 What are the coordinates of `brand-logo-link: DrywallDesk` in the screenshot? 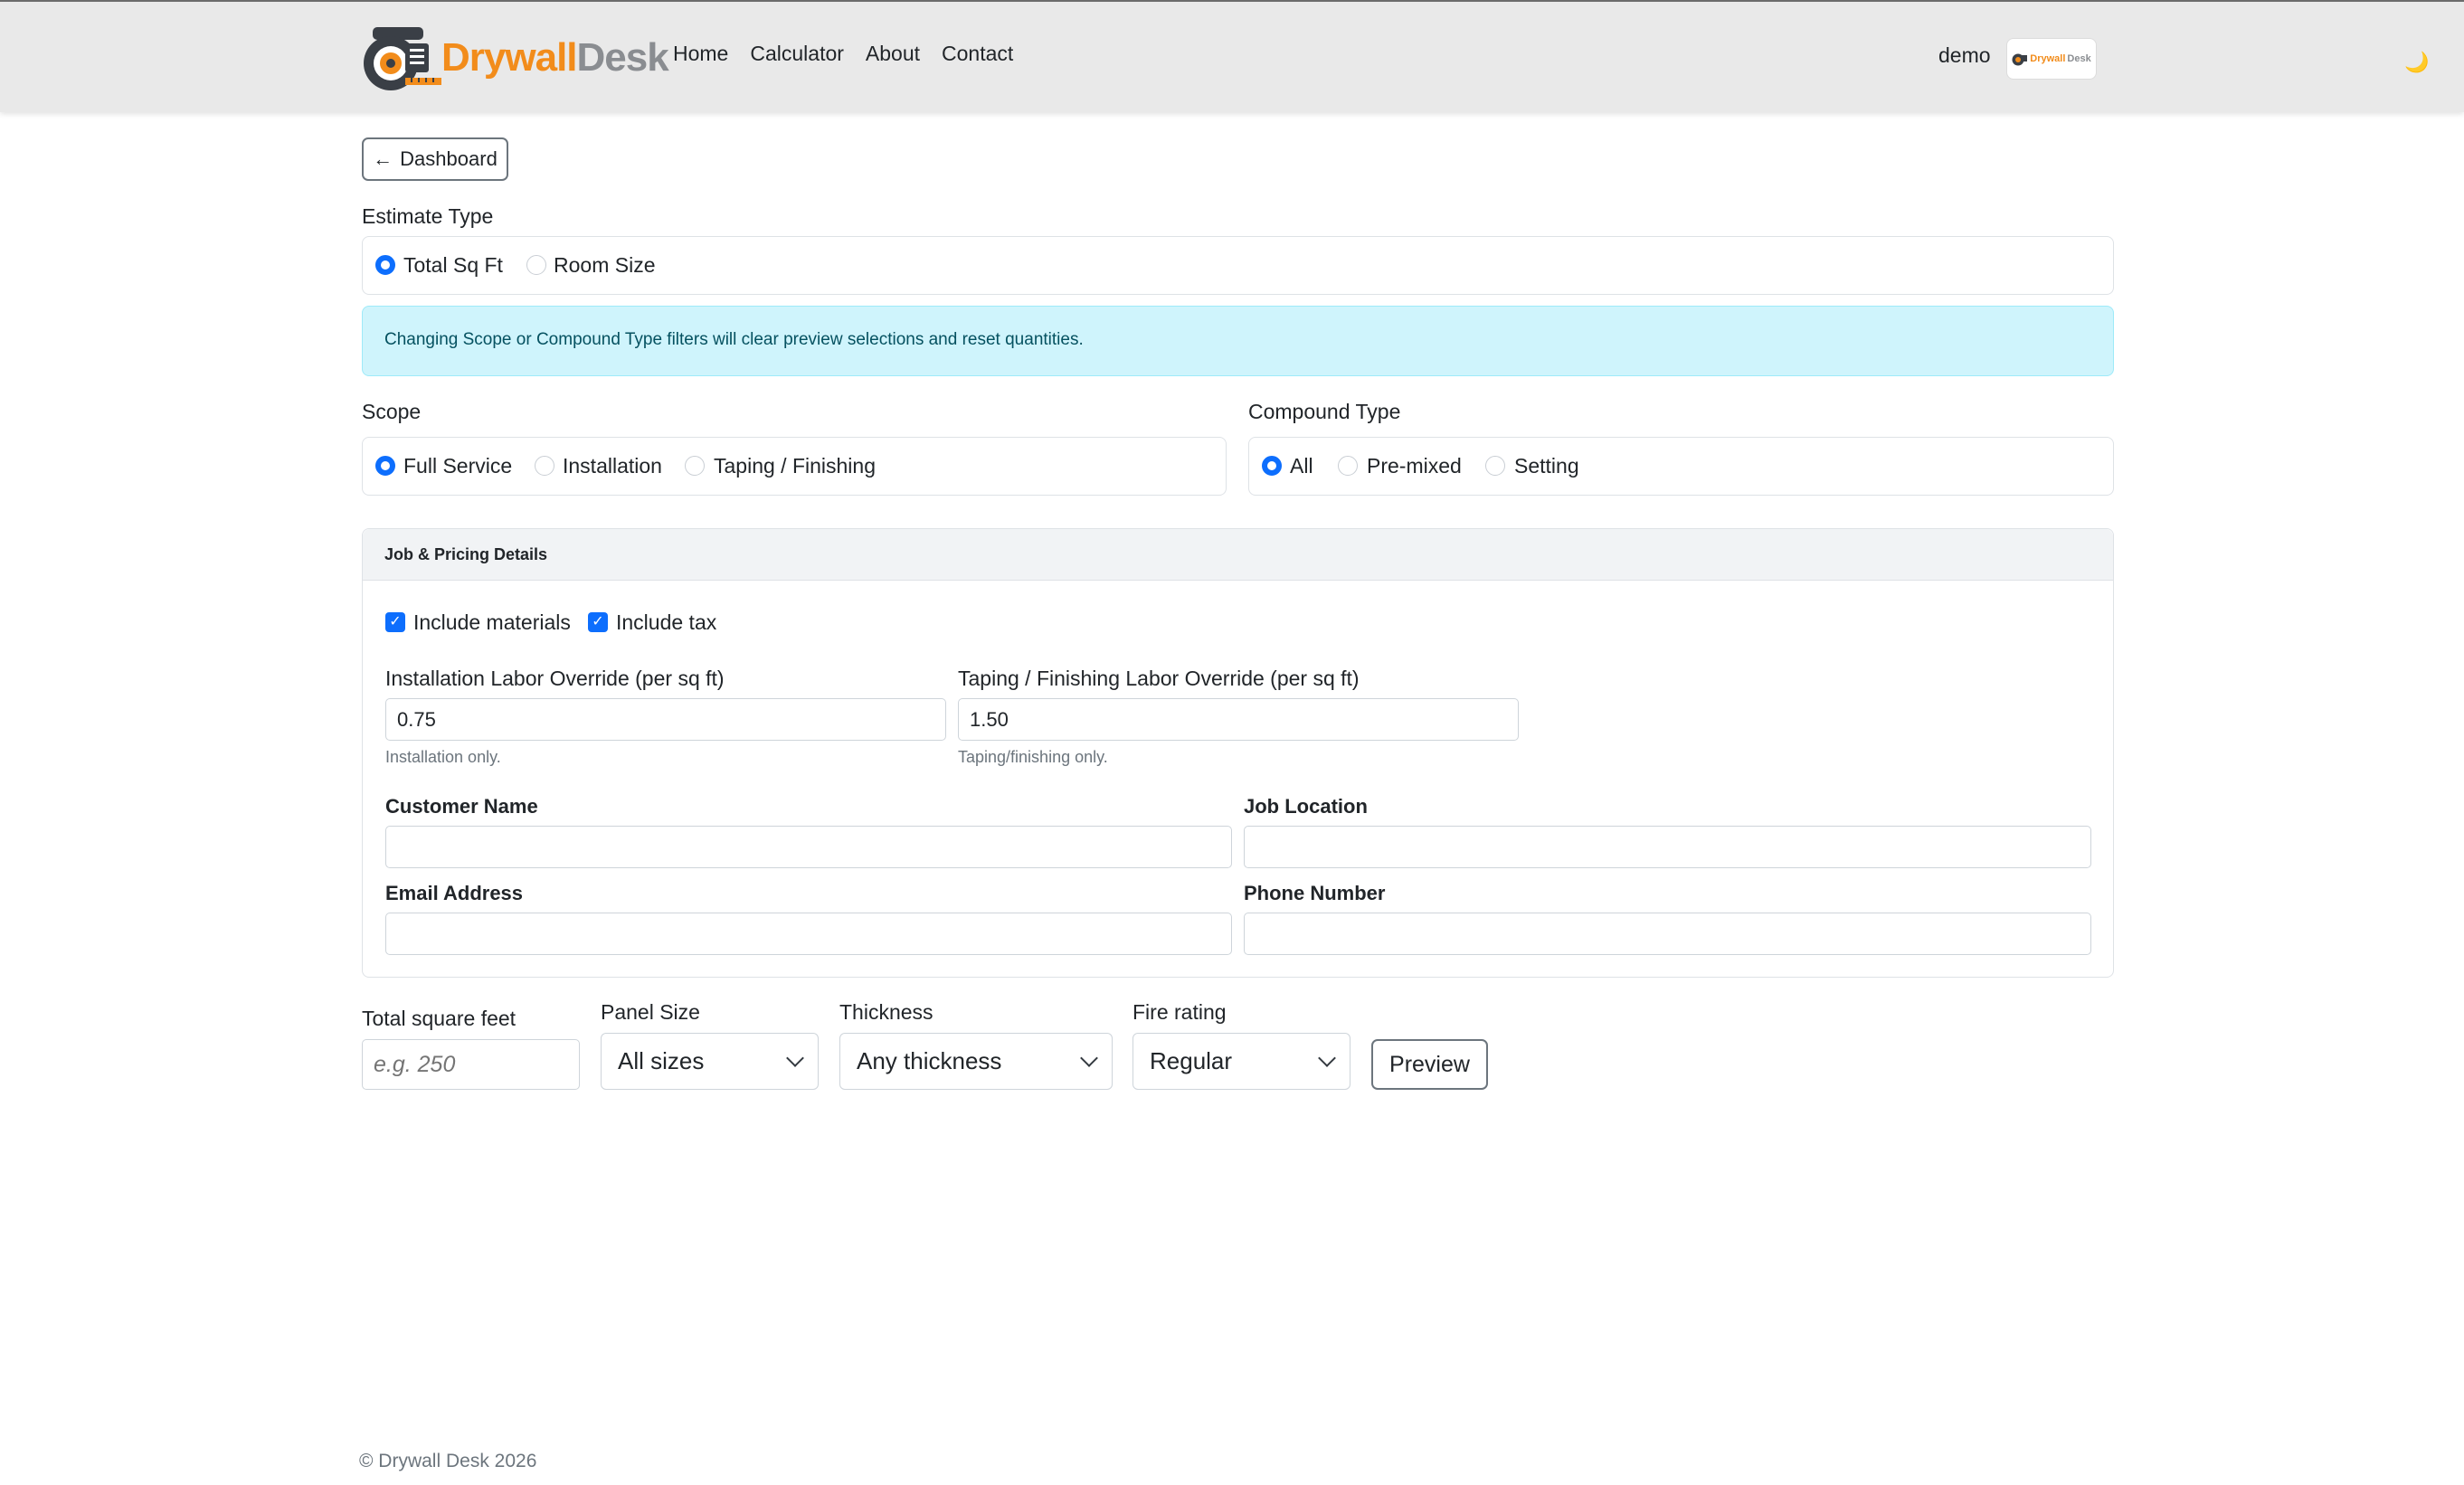 It's located at (514, 58).